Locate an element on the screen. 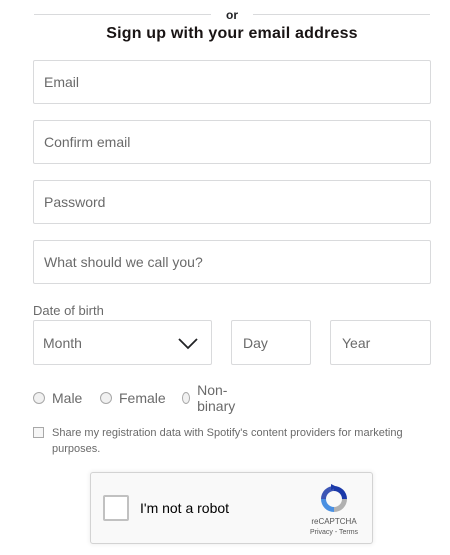 This screenshot has height=555, width=450. display-name-field is located at coordinates (232, 262).